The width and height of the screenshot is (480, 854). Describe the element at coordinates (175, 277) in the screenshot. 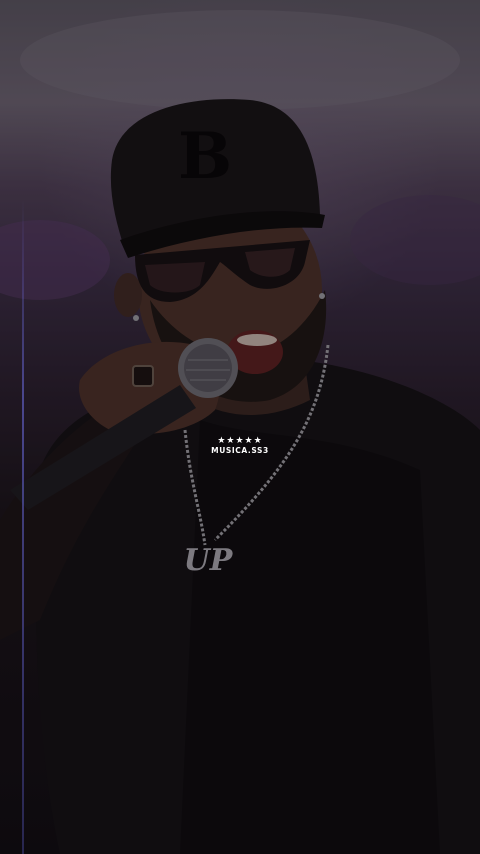

I see `sunglasses-shine-left` at that location.